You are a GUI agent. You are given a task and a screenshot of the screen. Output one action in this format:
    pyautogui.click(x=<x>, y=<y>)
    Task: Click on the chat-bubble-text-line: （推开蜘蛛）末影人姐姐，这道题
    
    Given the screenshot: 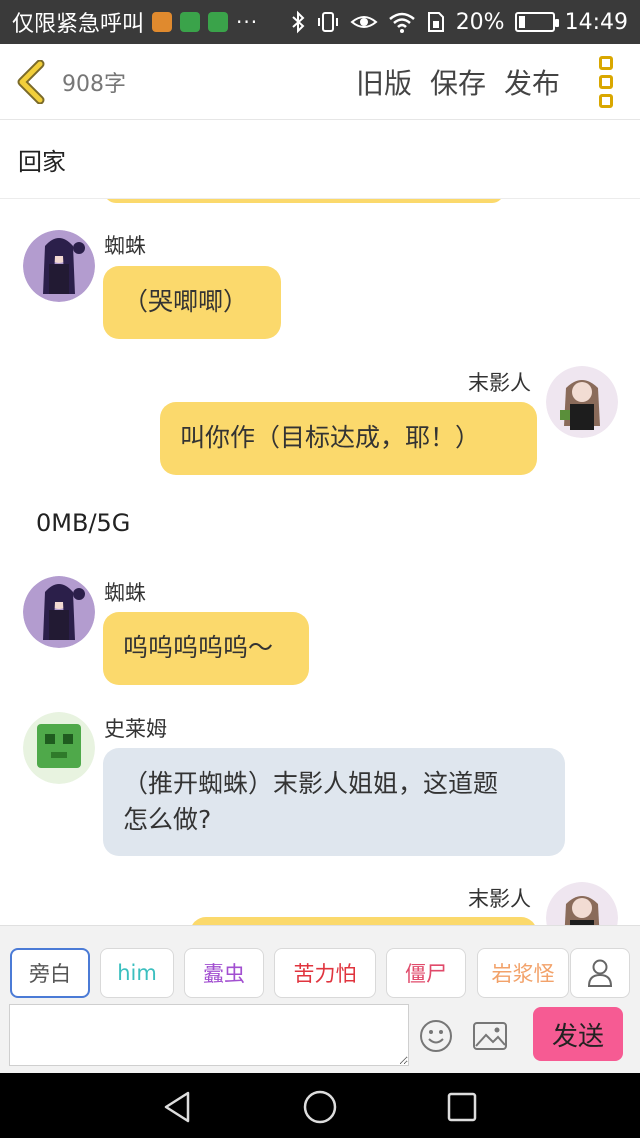 What is the action you would take?
    pyautogui.click(x=311, y=783)
    